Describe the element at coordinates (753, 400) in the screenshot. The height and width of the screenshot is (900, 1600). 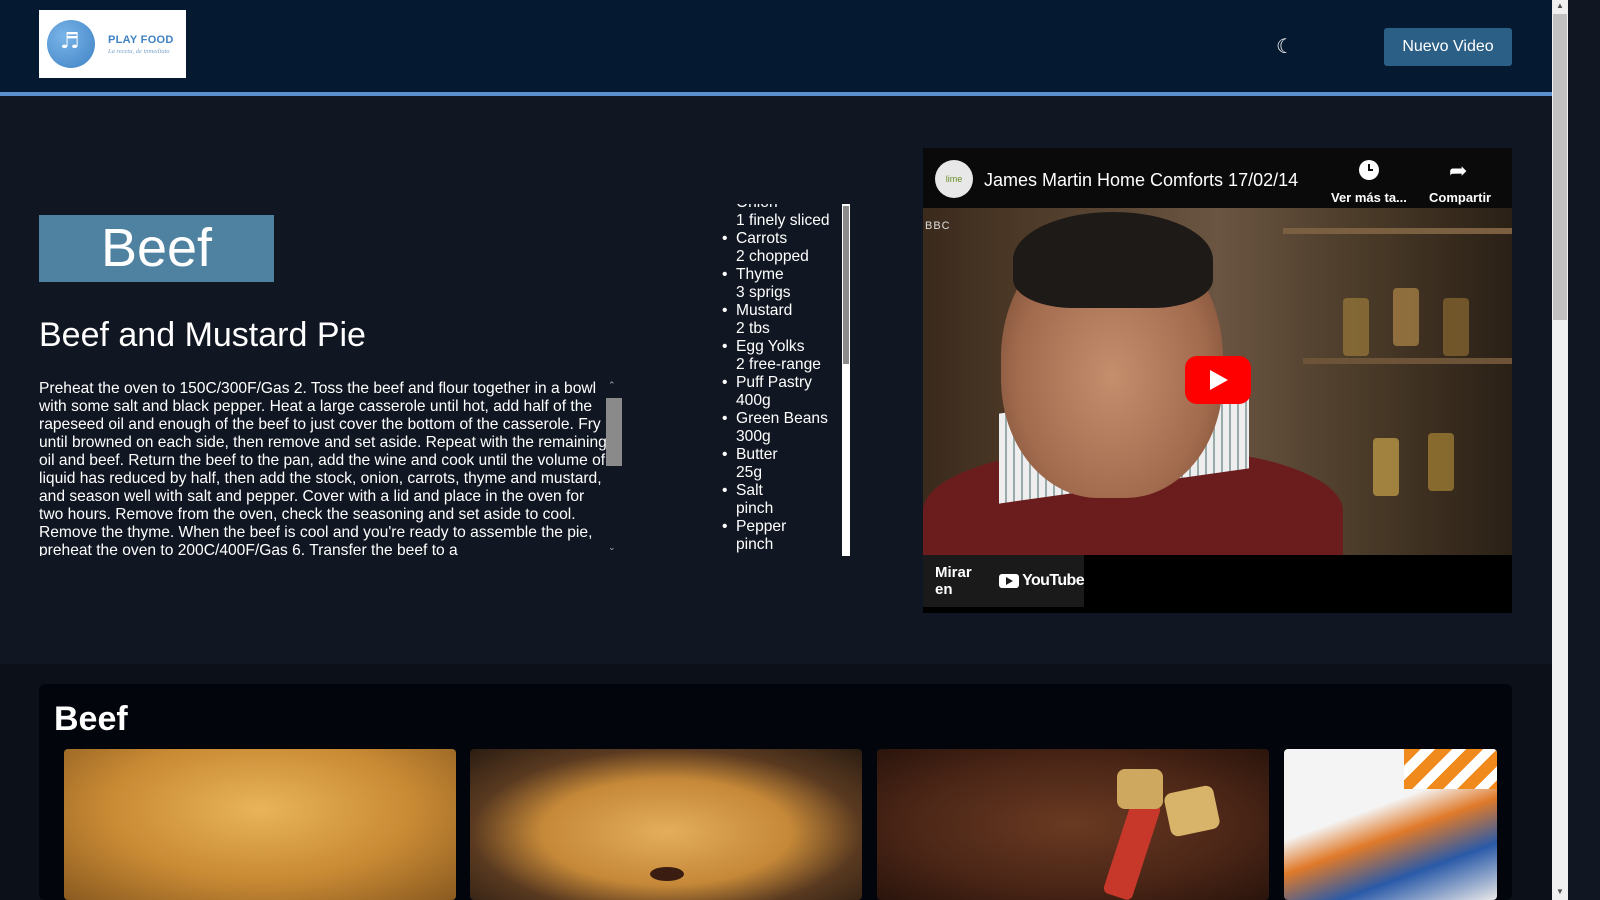
I see `ingredient-measure: 400g` at that location.